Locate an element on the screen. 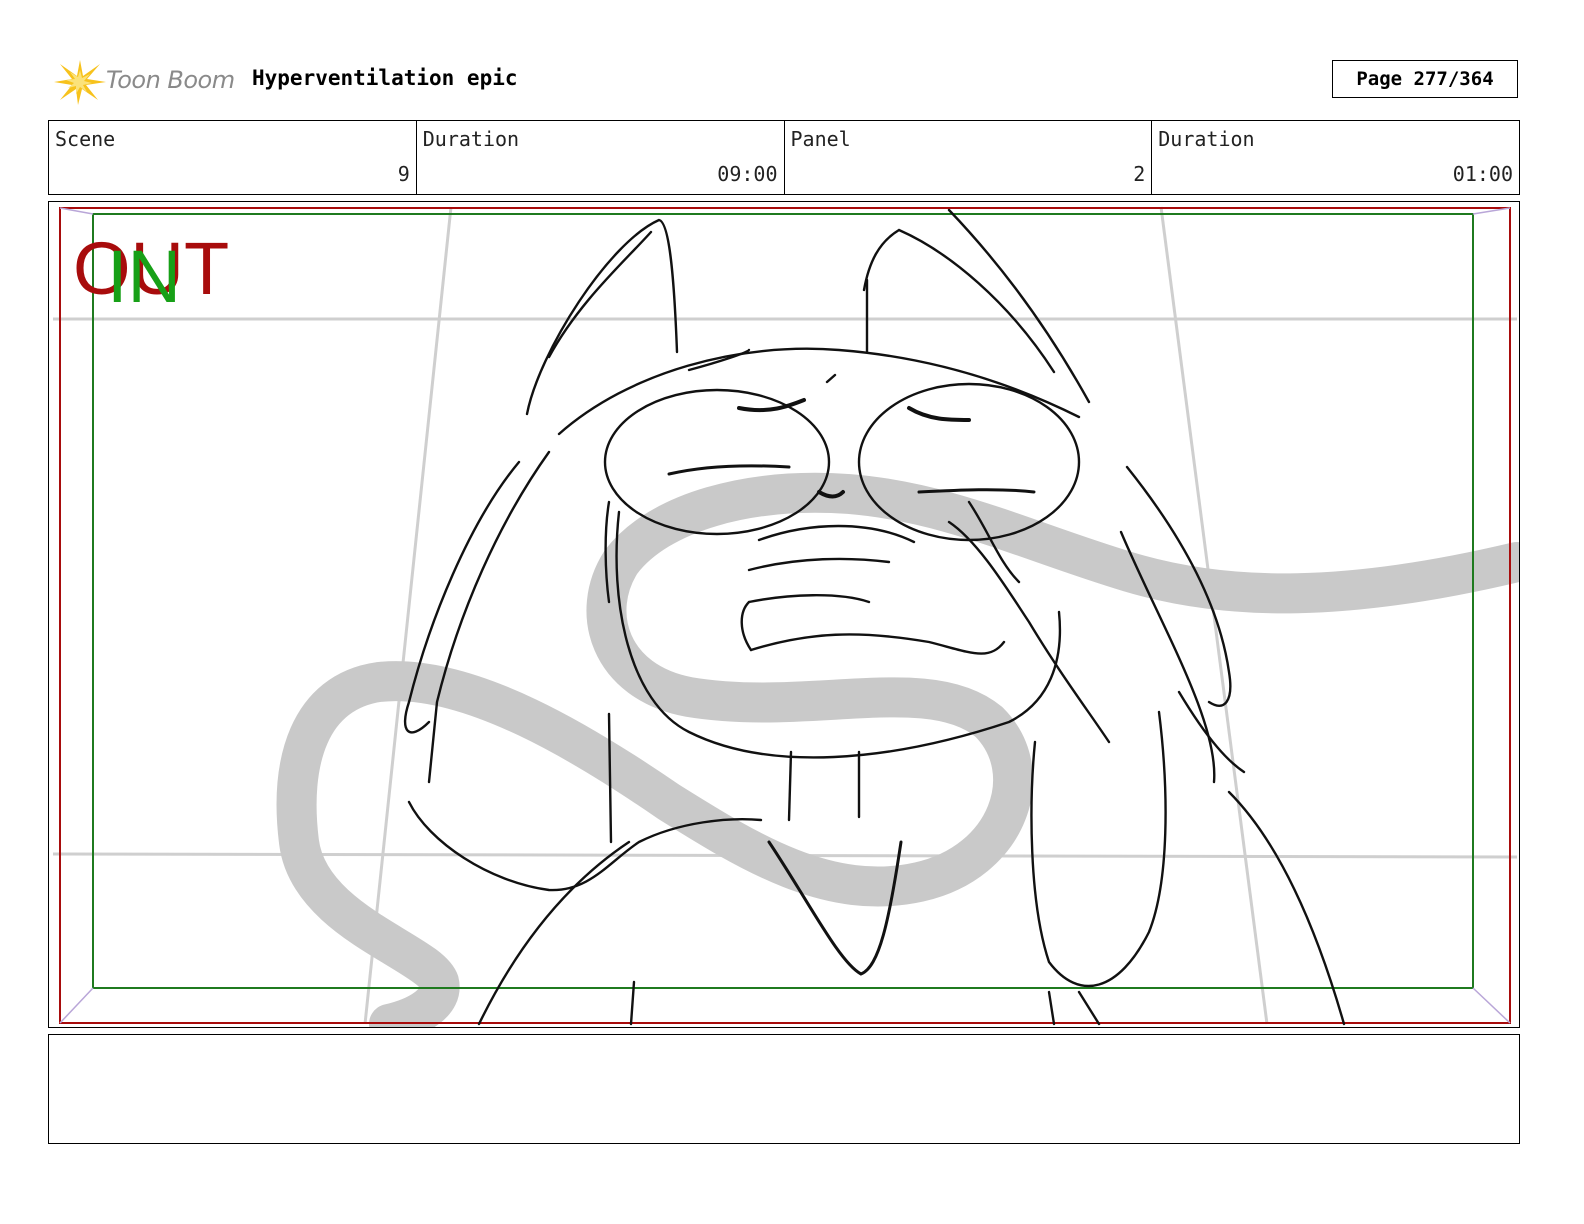 Image resolution: width=1584 pixels, height=1224 pixels. panel-duration-value: 01:00 is located at coordinates (1482, 174).